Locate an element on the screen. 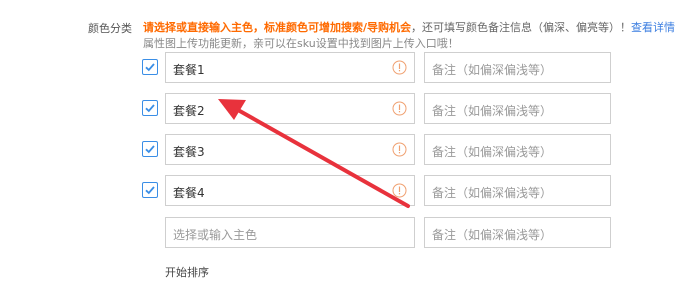 The width and height of the screenshot is (700, 304). notice-rest: ，还可填写颜色备注信息（偏深、偏亮等）！ is located at coordinates (521, 27).